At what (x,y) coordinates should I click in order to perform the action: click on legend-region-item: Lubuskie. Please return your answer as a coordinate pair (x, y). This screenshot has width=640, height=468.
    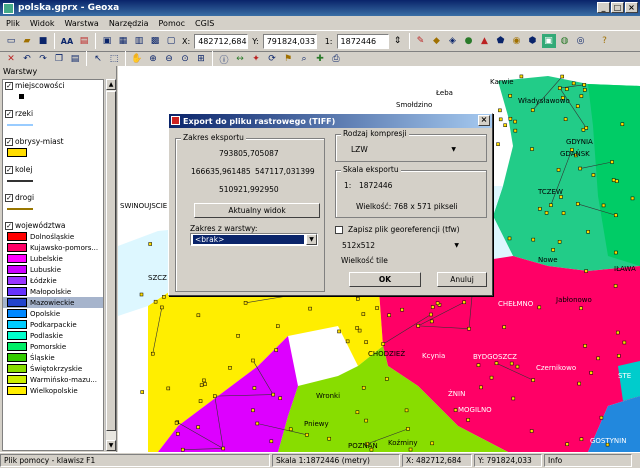
    Looking at the image, I should click on (53, 269).